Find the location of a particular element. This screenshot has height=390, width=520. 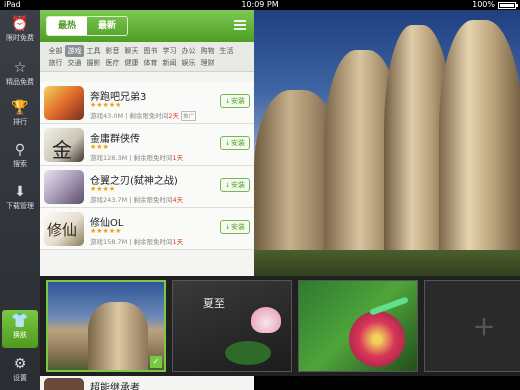

list-item-partial: 超能继承者 is located at coordinates (147, 383).